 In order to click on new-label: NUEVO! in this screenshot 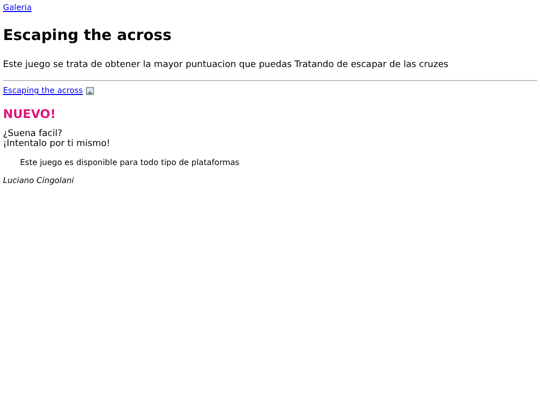, I will do `click(30, 114)`.